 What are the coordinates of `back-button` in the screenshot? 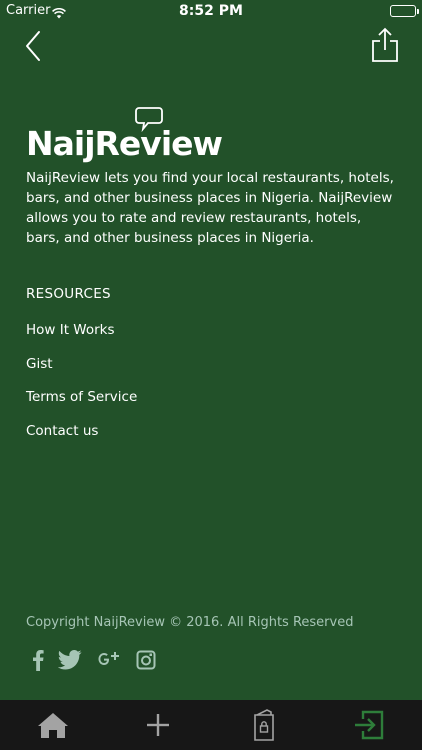 It's located at (34, 46).